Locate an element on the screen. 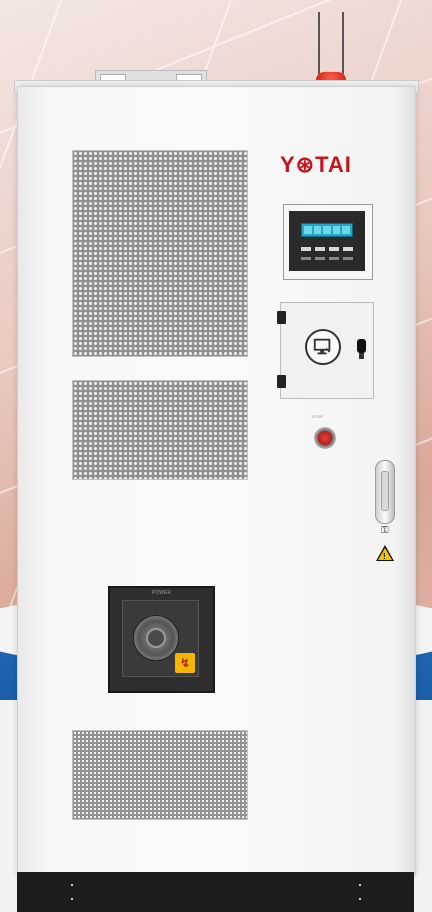 Image resolution: width=432 pixels, height=912 pixels. display-indicators is located at coordinates (327, 258).